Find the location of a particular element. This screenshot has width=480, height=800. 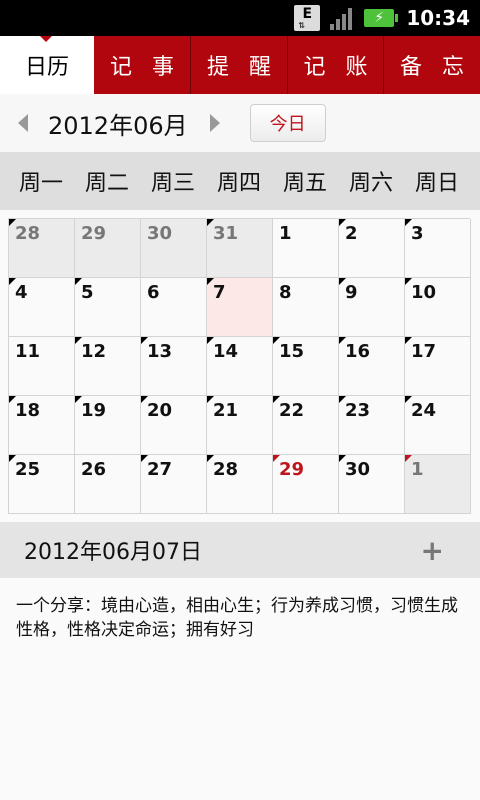

day-number: 13 is located at coordinates (160, 351).